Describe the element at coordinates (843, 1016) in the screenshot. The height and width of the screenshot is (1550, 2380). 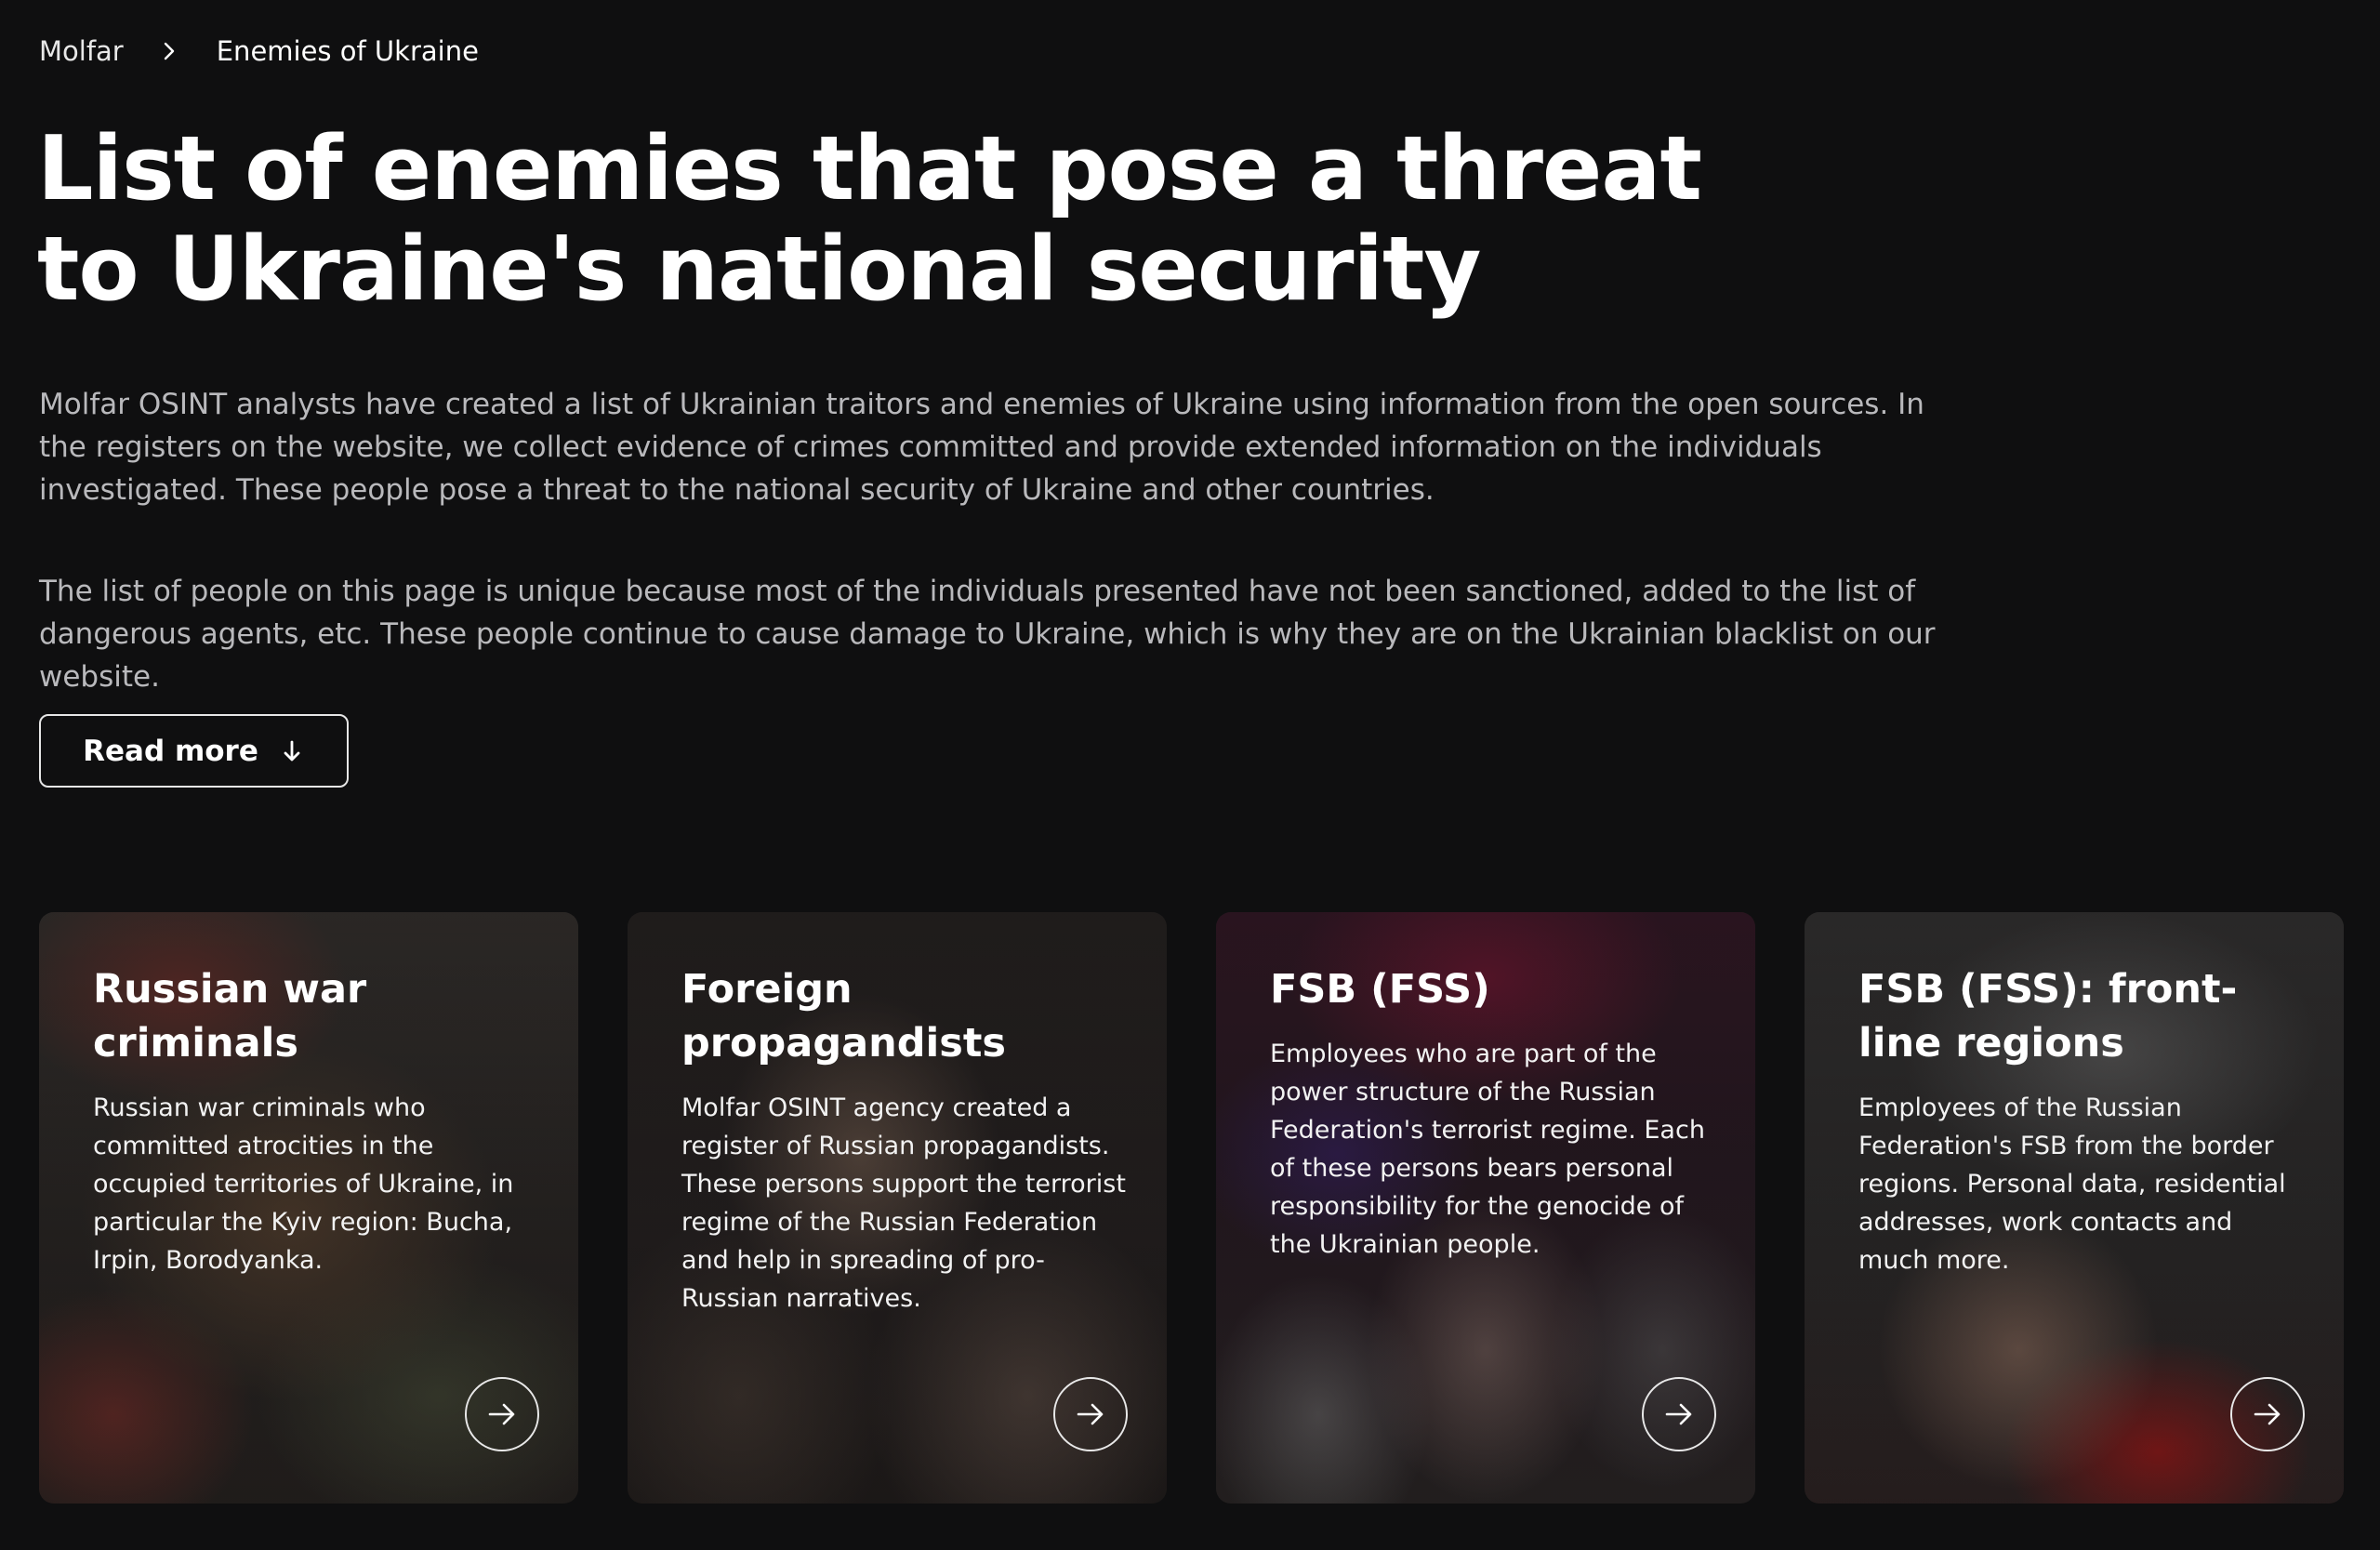
I see `card-title: Foreign propagandists` at that location.